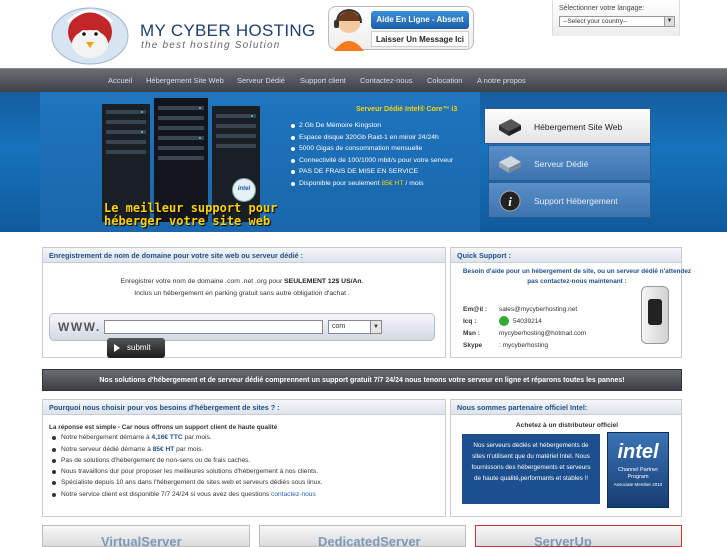  What do you see at coordinates (655, 315) in the screenshot?
I see `phone-icon` at bounding box center [655, 315].